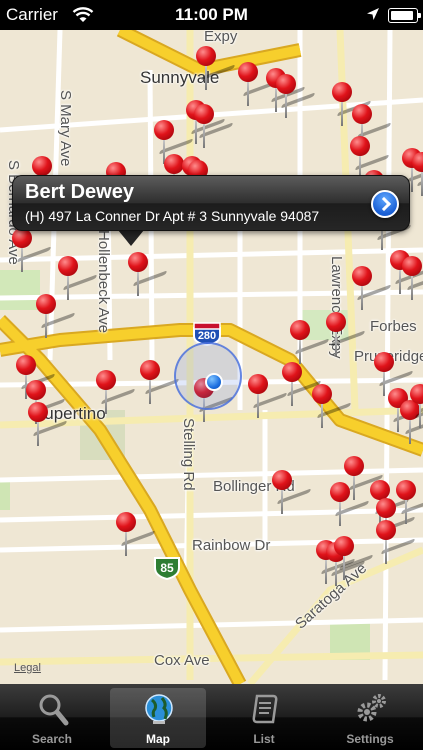 The width and height of the screenshot is (423, 750). What do you see at coordinates (371, 708) in the screenshot?
I see `gears-icon` at bounding box center [371, 708].